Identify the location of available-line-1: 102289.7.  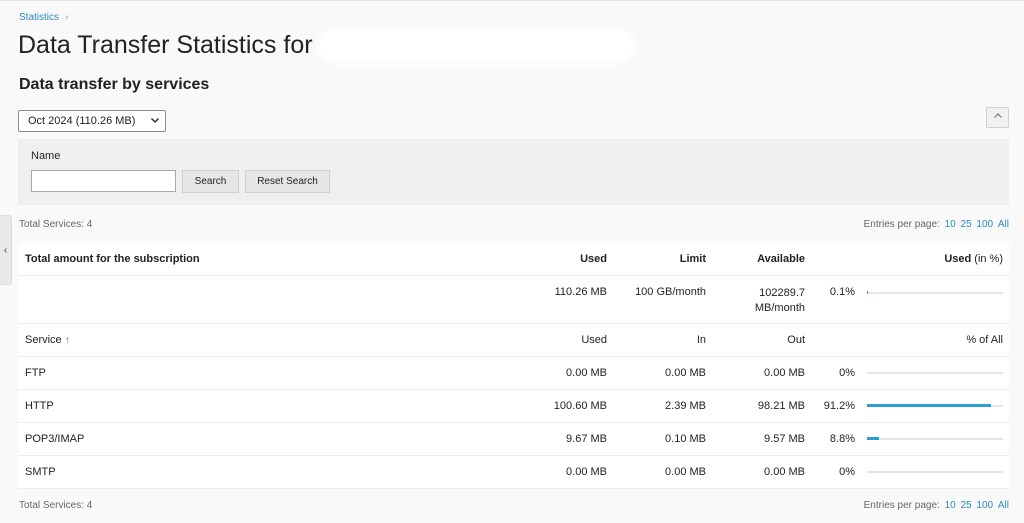
(782, 293).